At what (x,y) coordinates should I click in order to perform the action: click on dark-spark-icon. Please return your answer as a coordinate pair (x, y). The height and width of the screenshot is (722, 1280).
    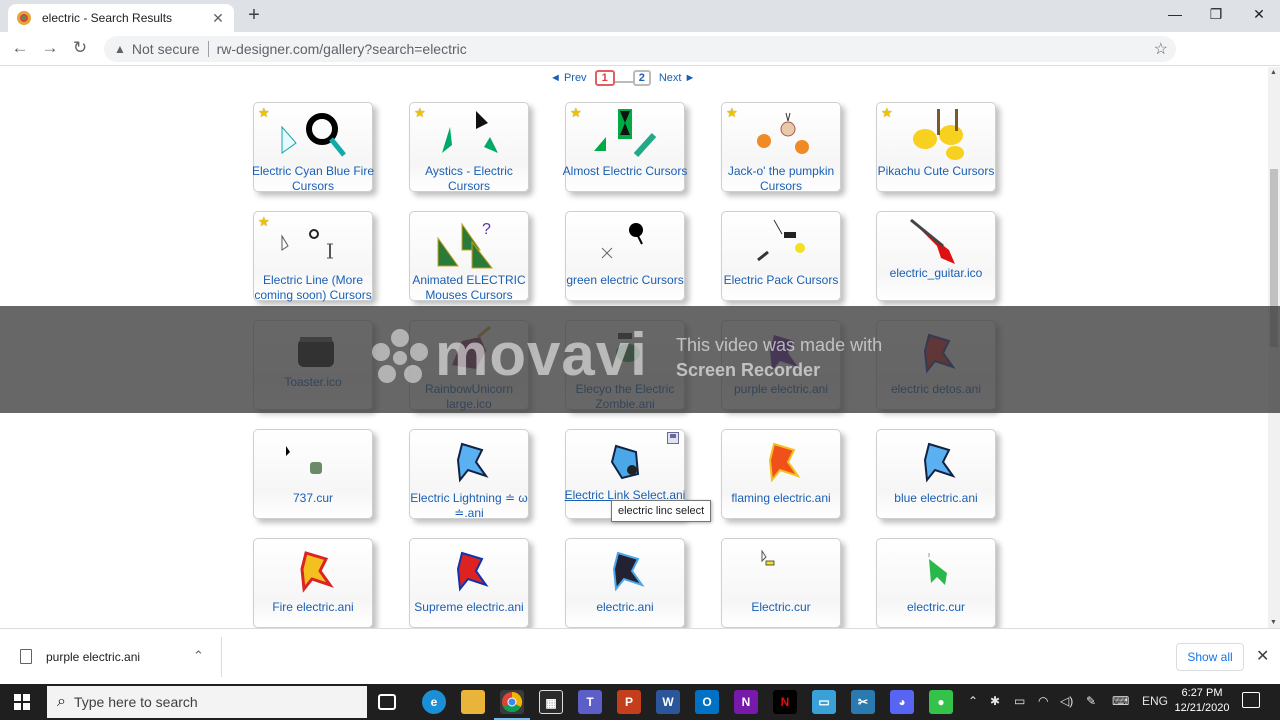
    Looking at the image, I should click on (625, 571).